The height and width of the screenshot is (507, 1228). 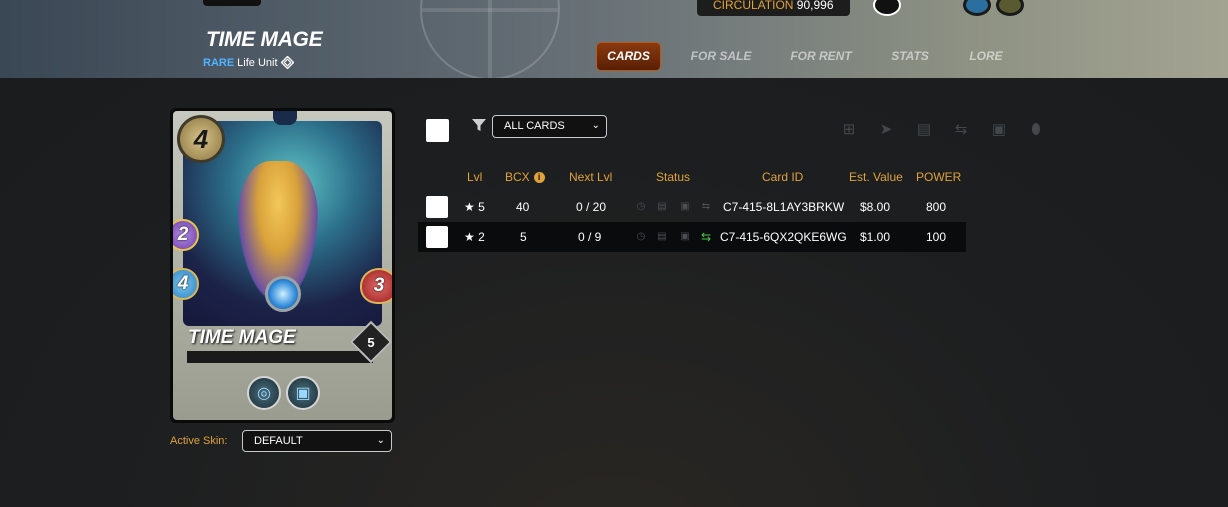 I want to click on life-splinter-icon, so click(x=287, y=62).